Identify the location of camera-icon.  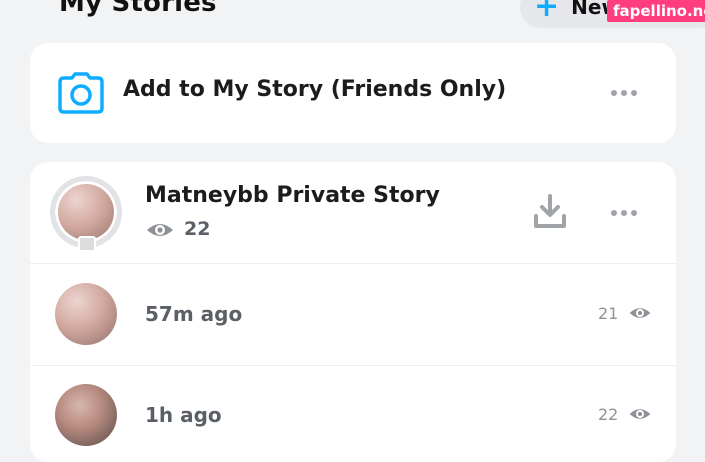
(81, 93).